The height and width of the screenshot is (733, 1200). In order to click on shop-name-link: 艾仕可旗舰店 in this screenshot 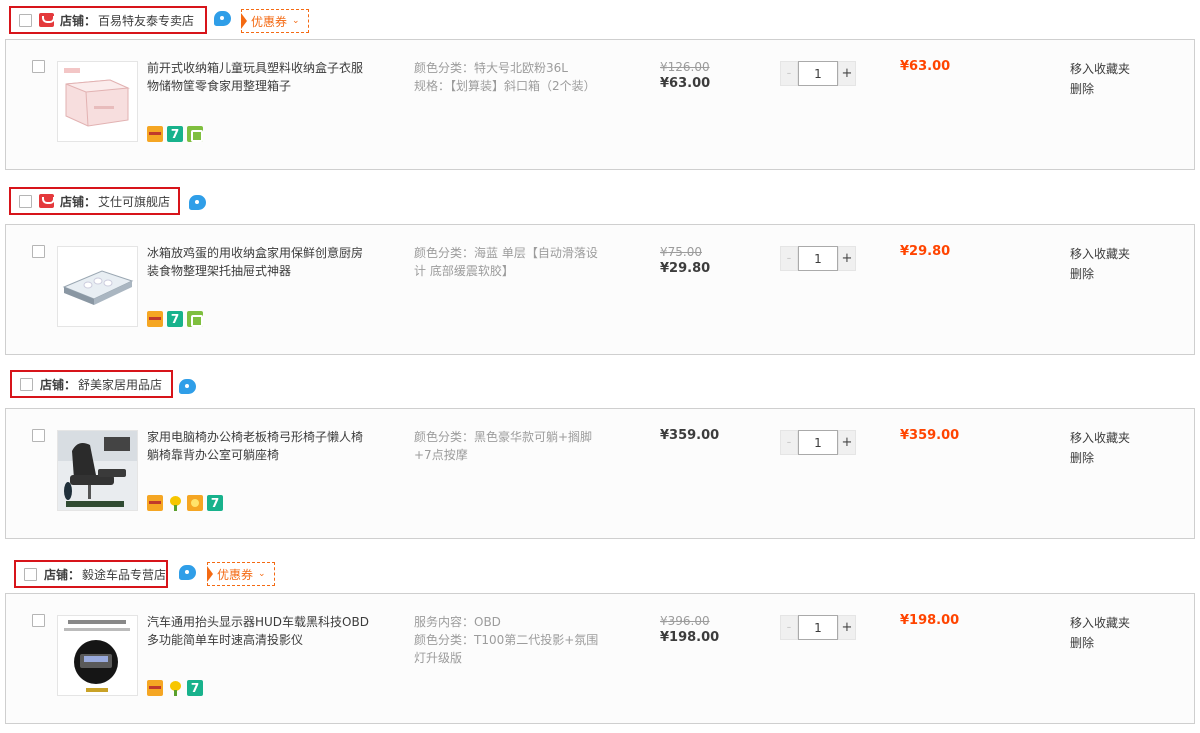, I will do `click(134, 201)`.